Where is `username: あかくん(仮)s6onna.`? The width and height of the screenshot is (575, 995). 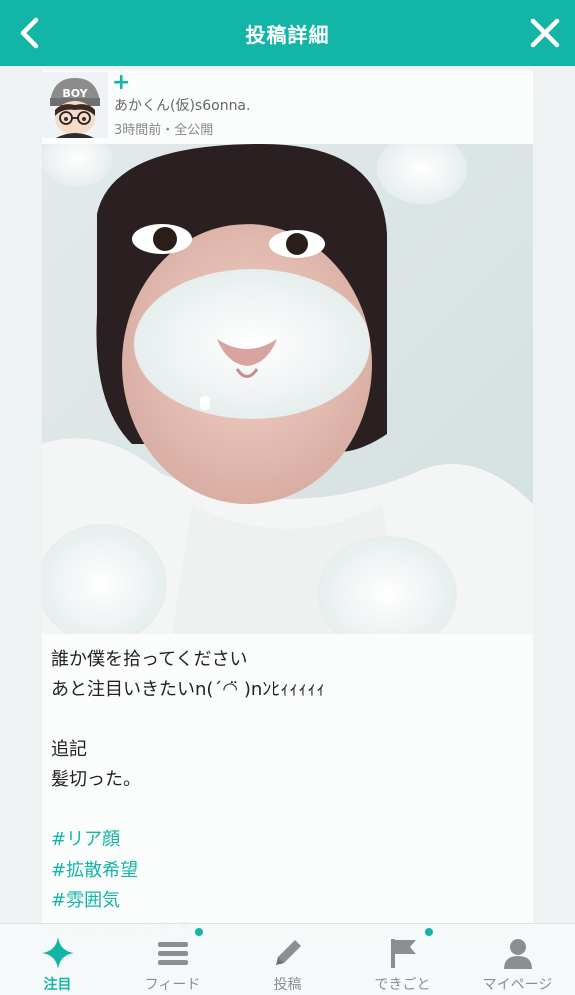
username: あかくん(仮)s6onna. is located at coordinates (182, 105).